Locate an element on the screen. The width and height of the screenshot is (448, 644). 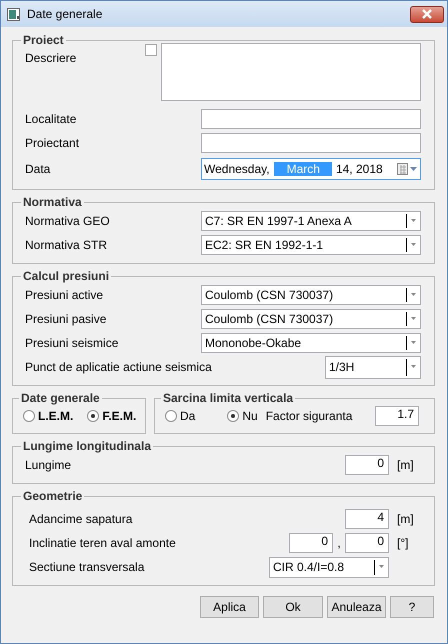
text-area is located at coordinates (291, 72).